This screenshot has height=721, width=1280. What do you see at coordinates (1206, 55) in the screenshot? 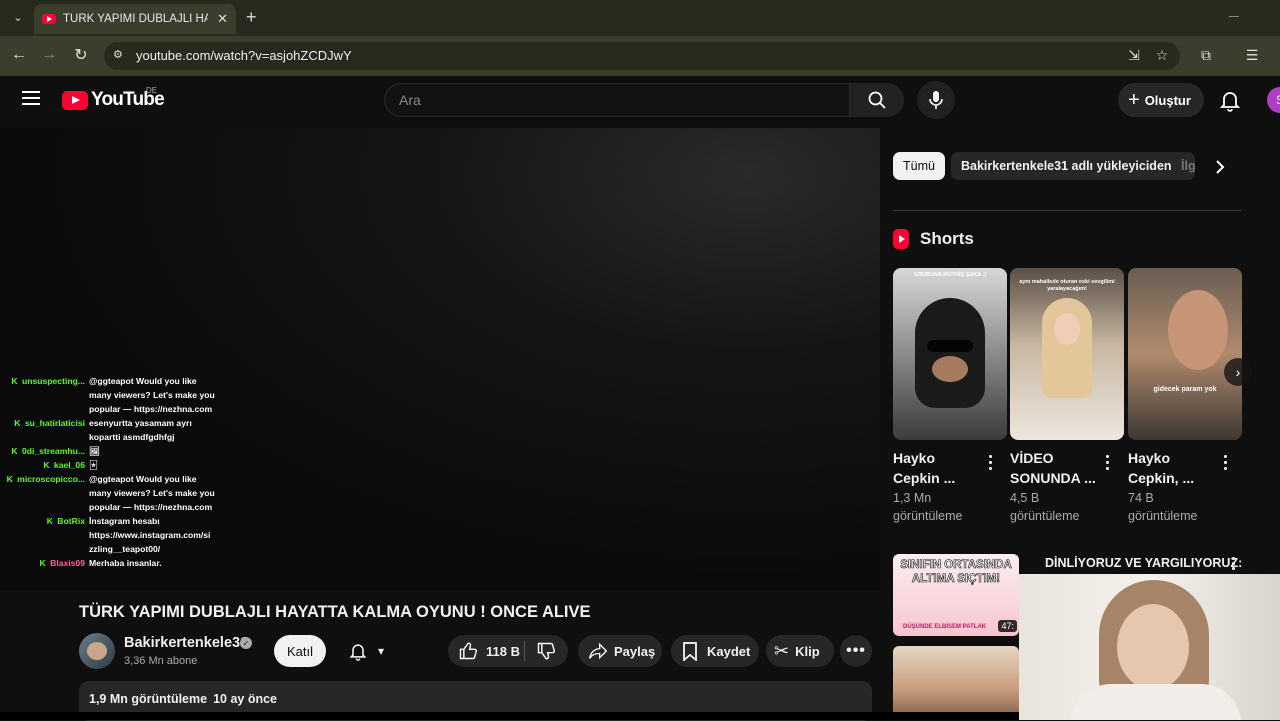
I see `extensions-icon: ⧉` at bounding box center [1206, 55].